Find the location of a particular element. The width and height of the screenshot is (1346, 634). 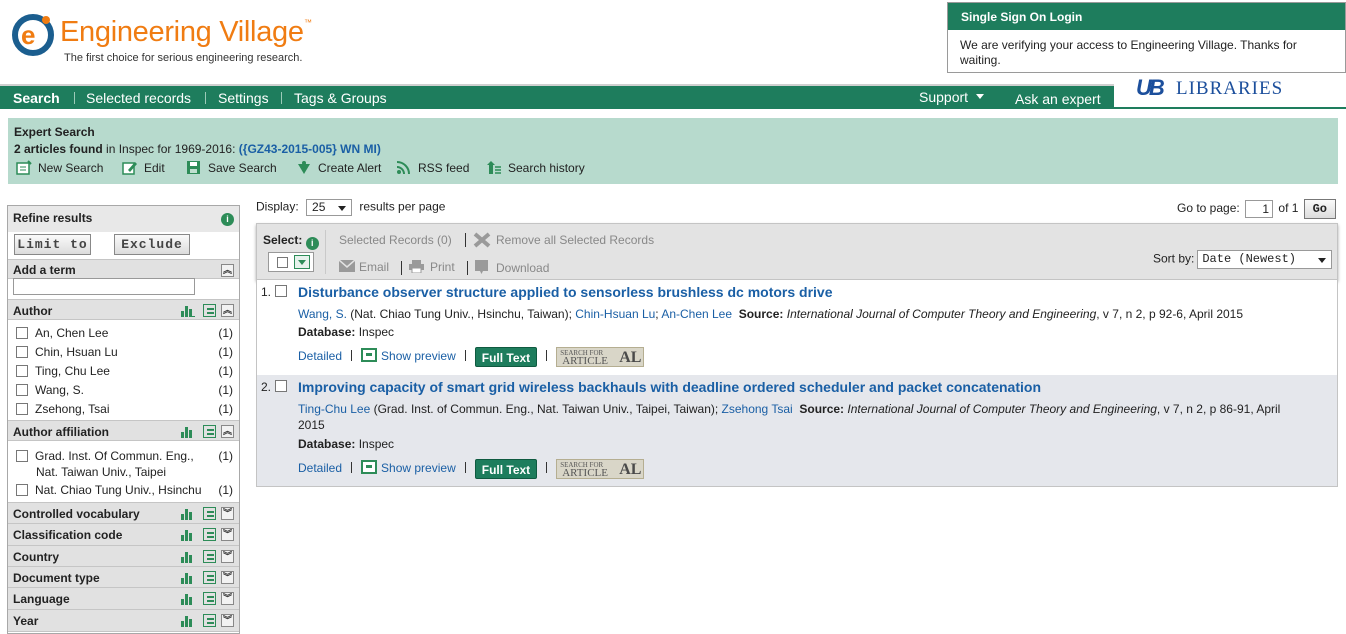

facet-classification-code: Classification code ︾ is located at coordinates (123, 535).